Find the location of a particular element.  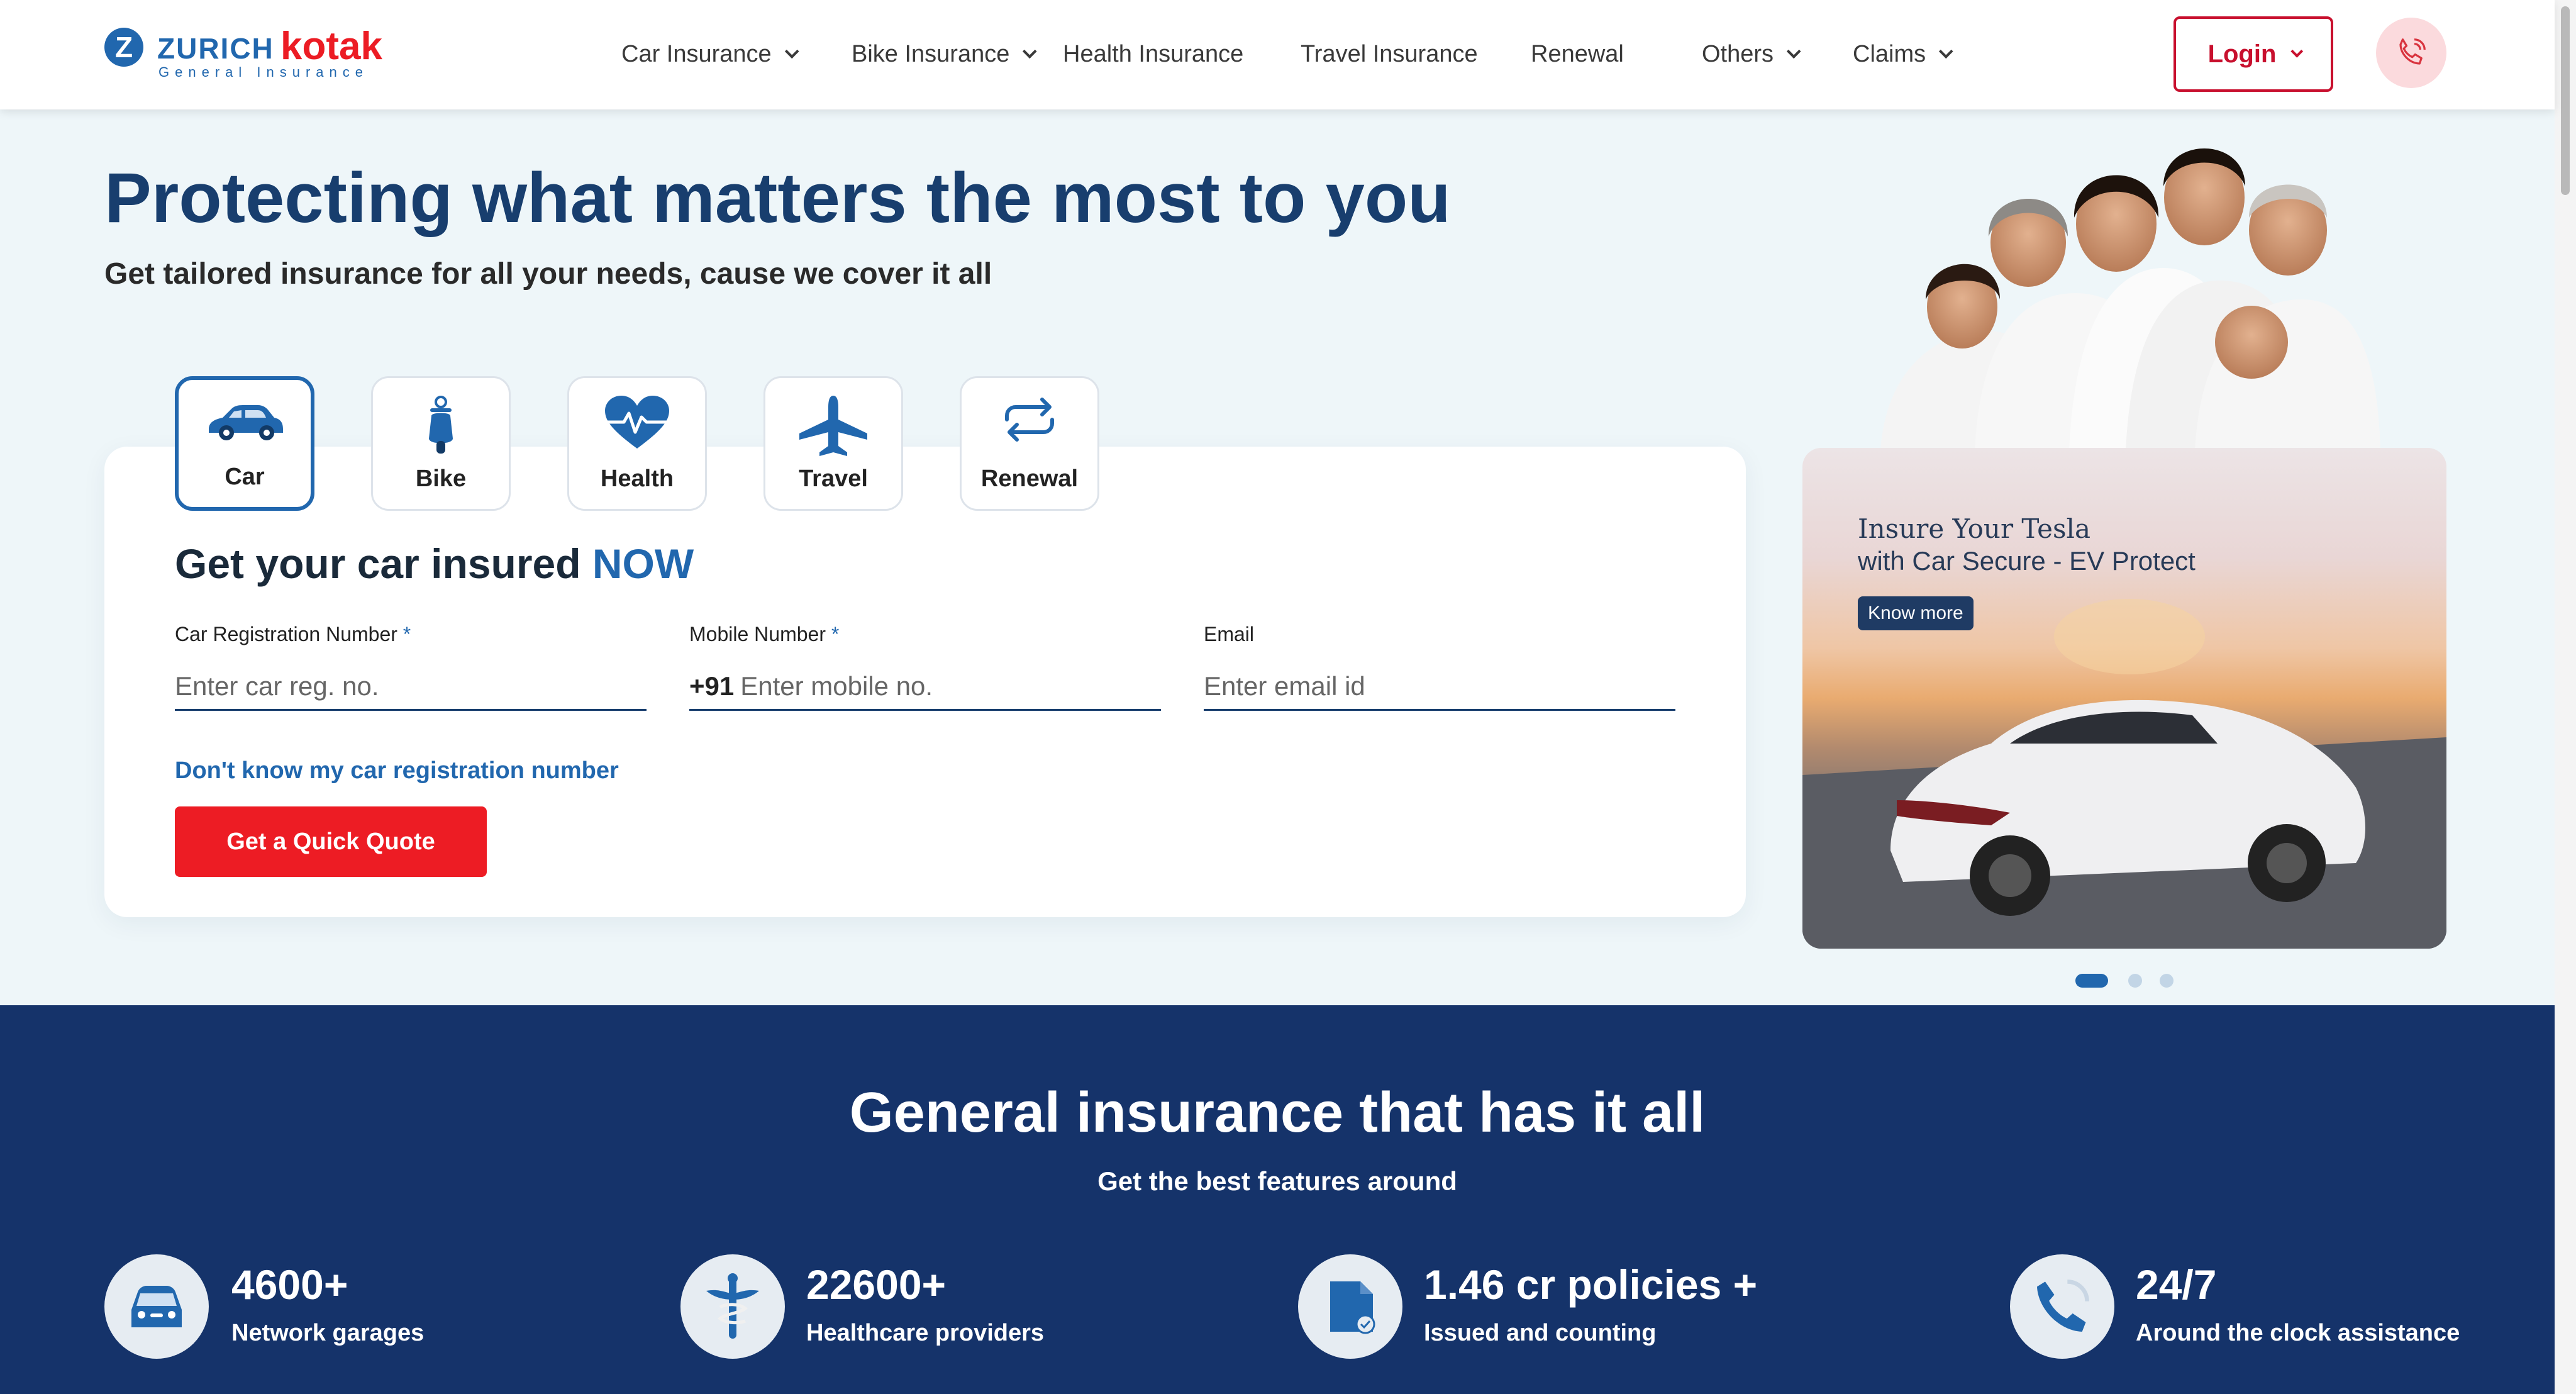

promo-line-1: Insure Your Tesla is located at coordinates (1974, 528).